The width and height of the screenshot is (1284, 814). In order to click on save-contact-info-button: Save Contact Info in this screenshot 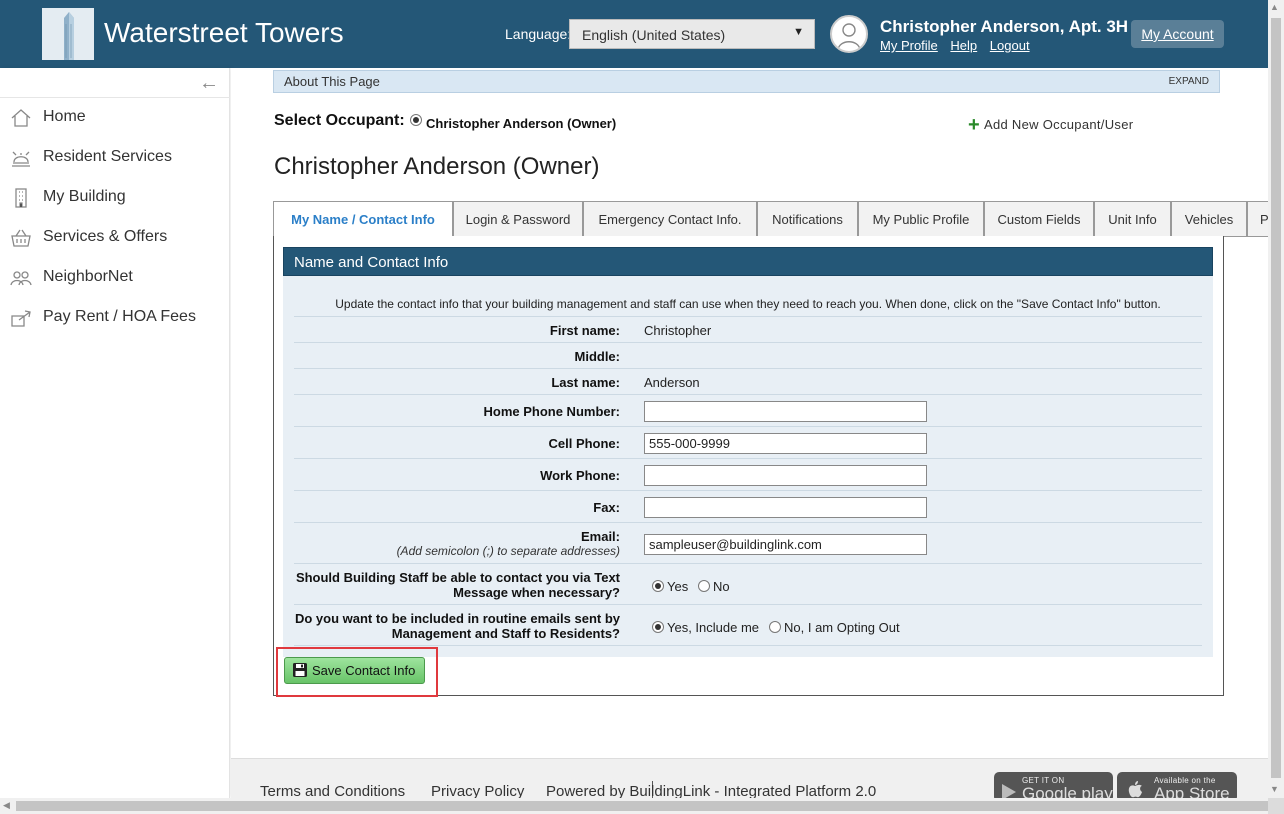, I will do `click(354, 670)`.